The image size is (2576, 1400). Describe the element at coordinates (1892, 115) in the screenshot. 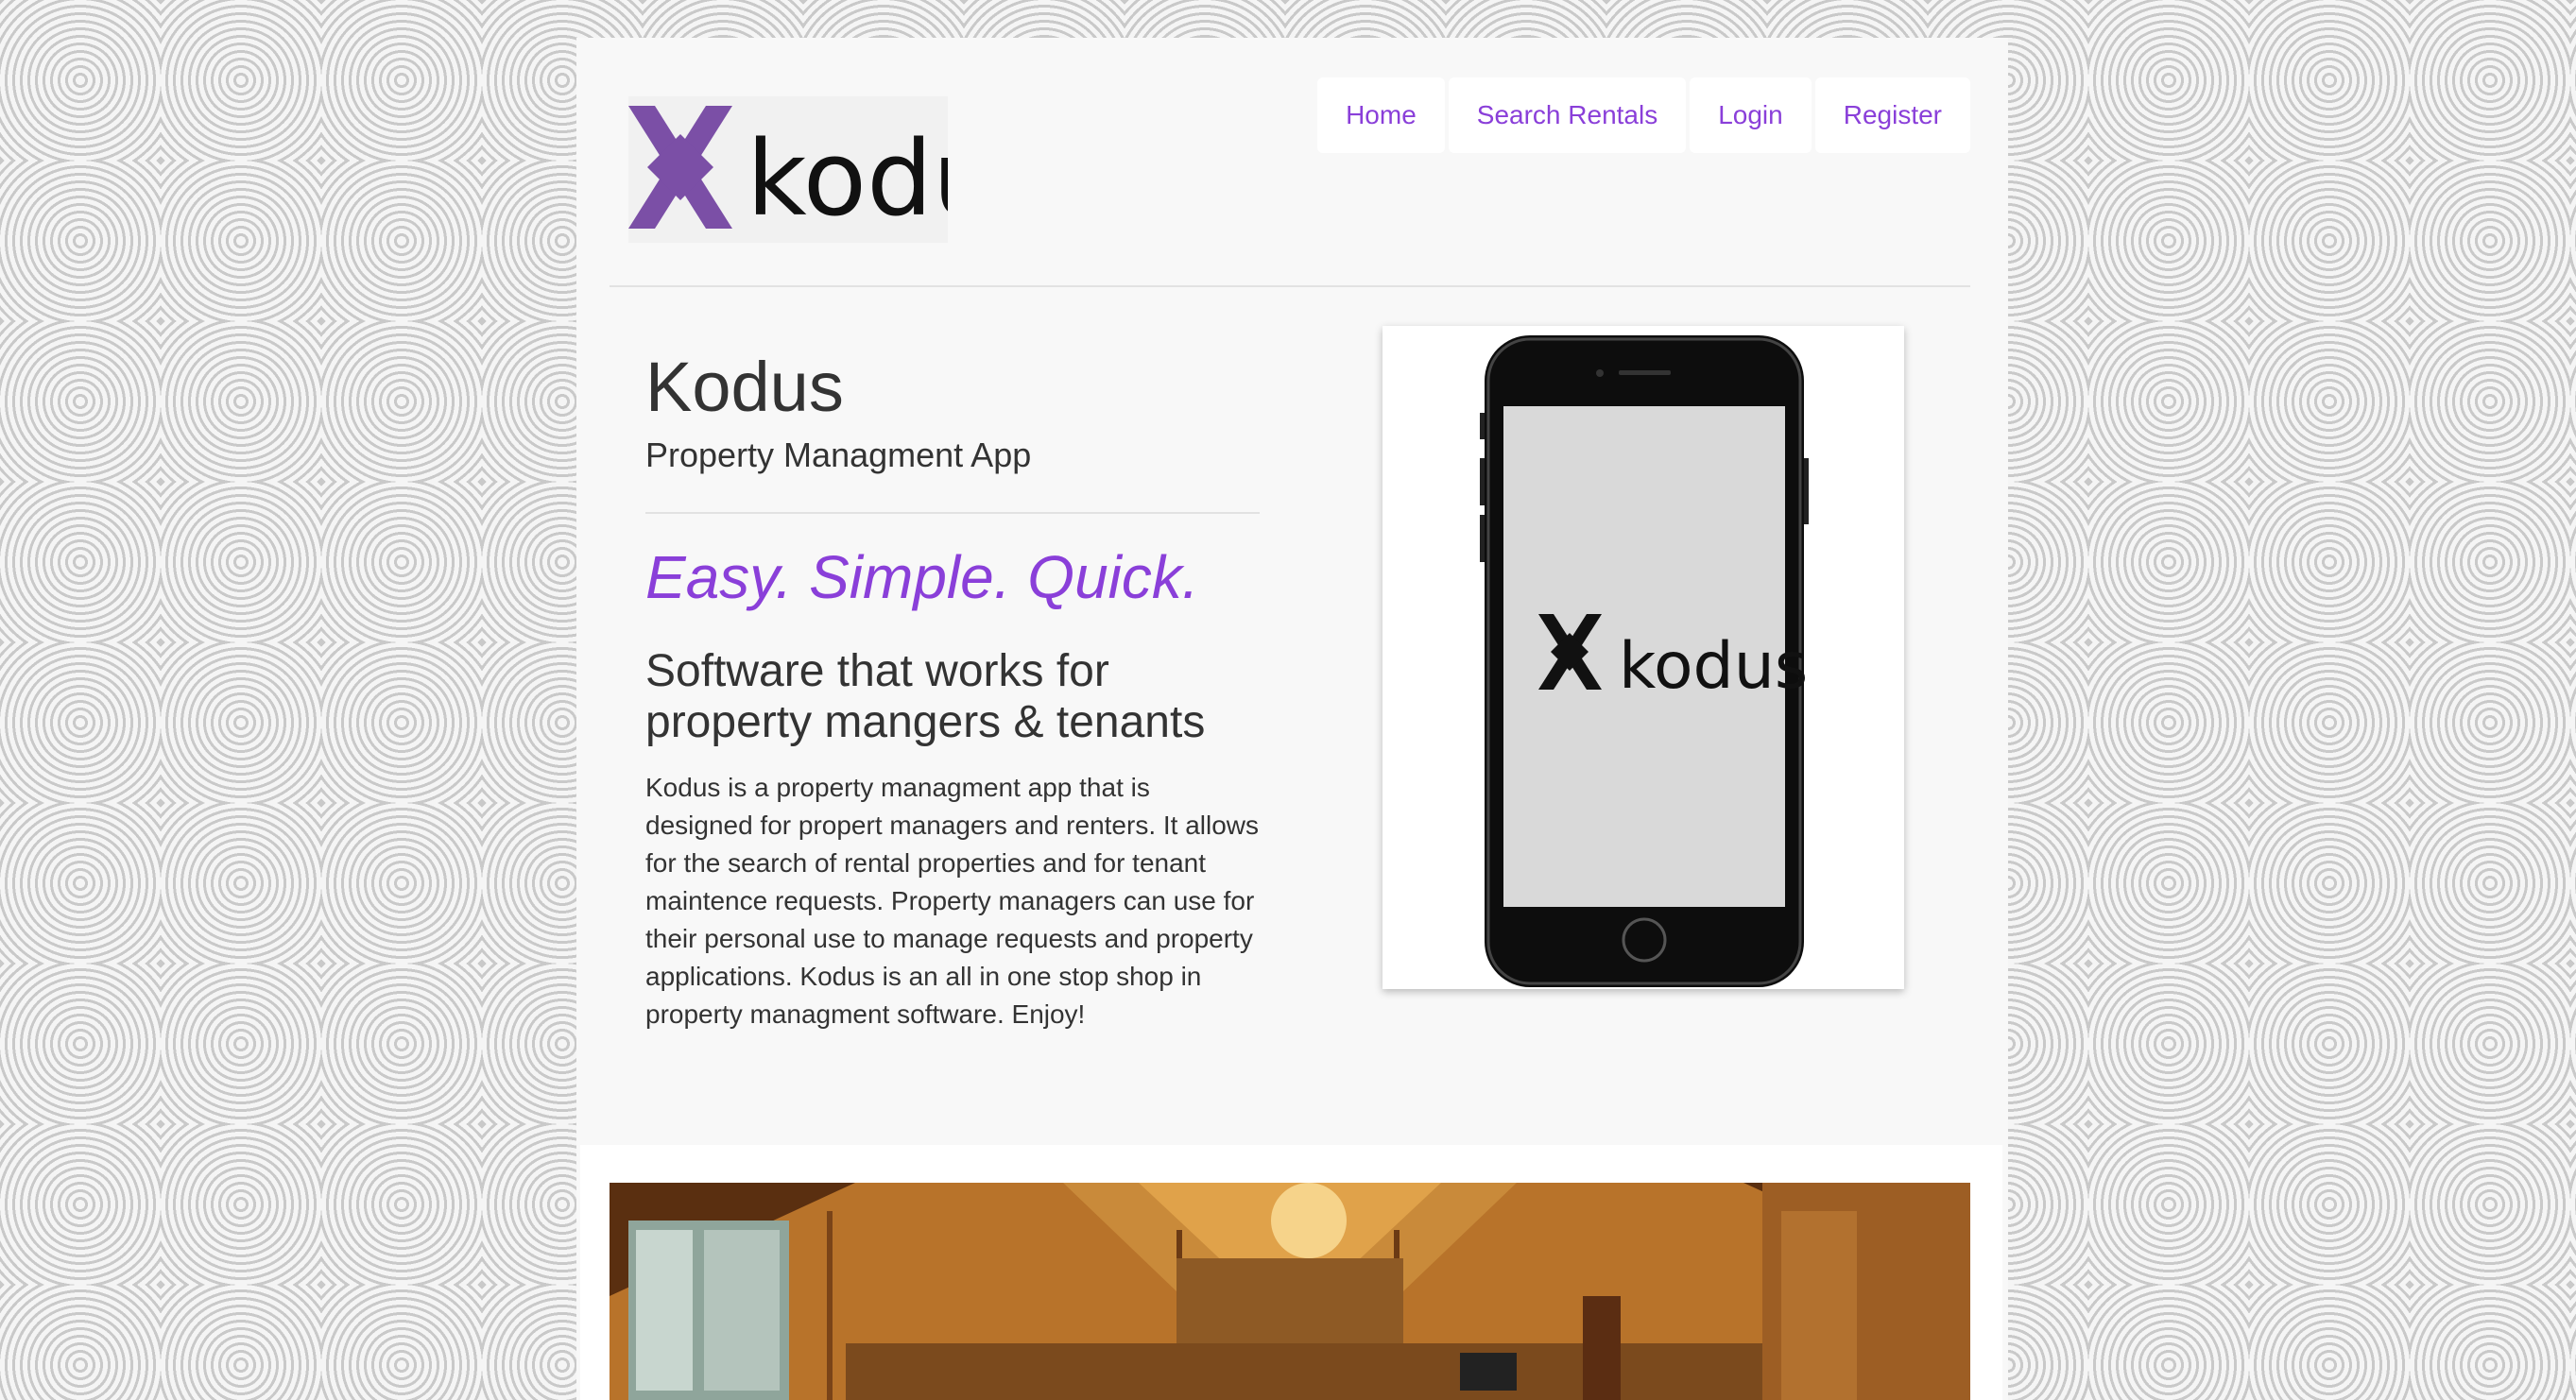

I see `nav-register: Register` at that location.